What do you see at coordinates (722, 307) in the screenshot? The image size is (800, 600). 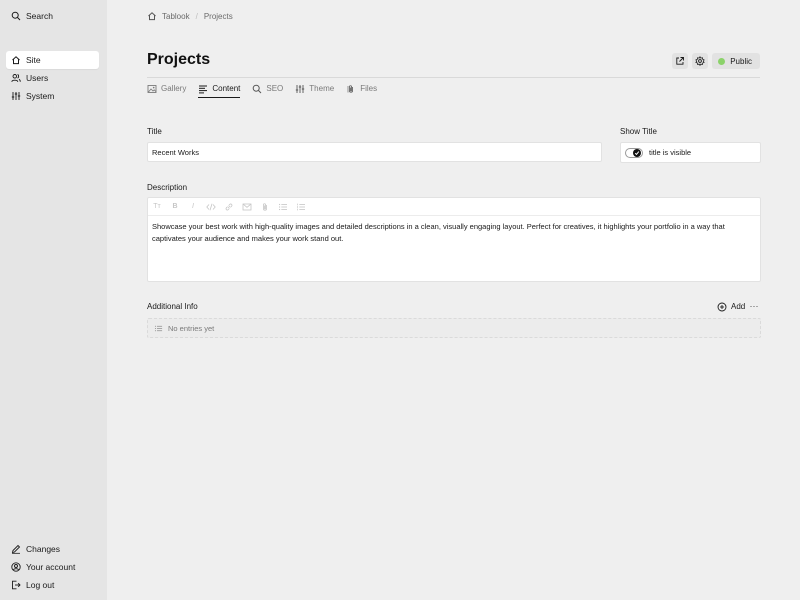 I see `plus-circle-icon` at bounding box center [722, 307].